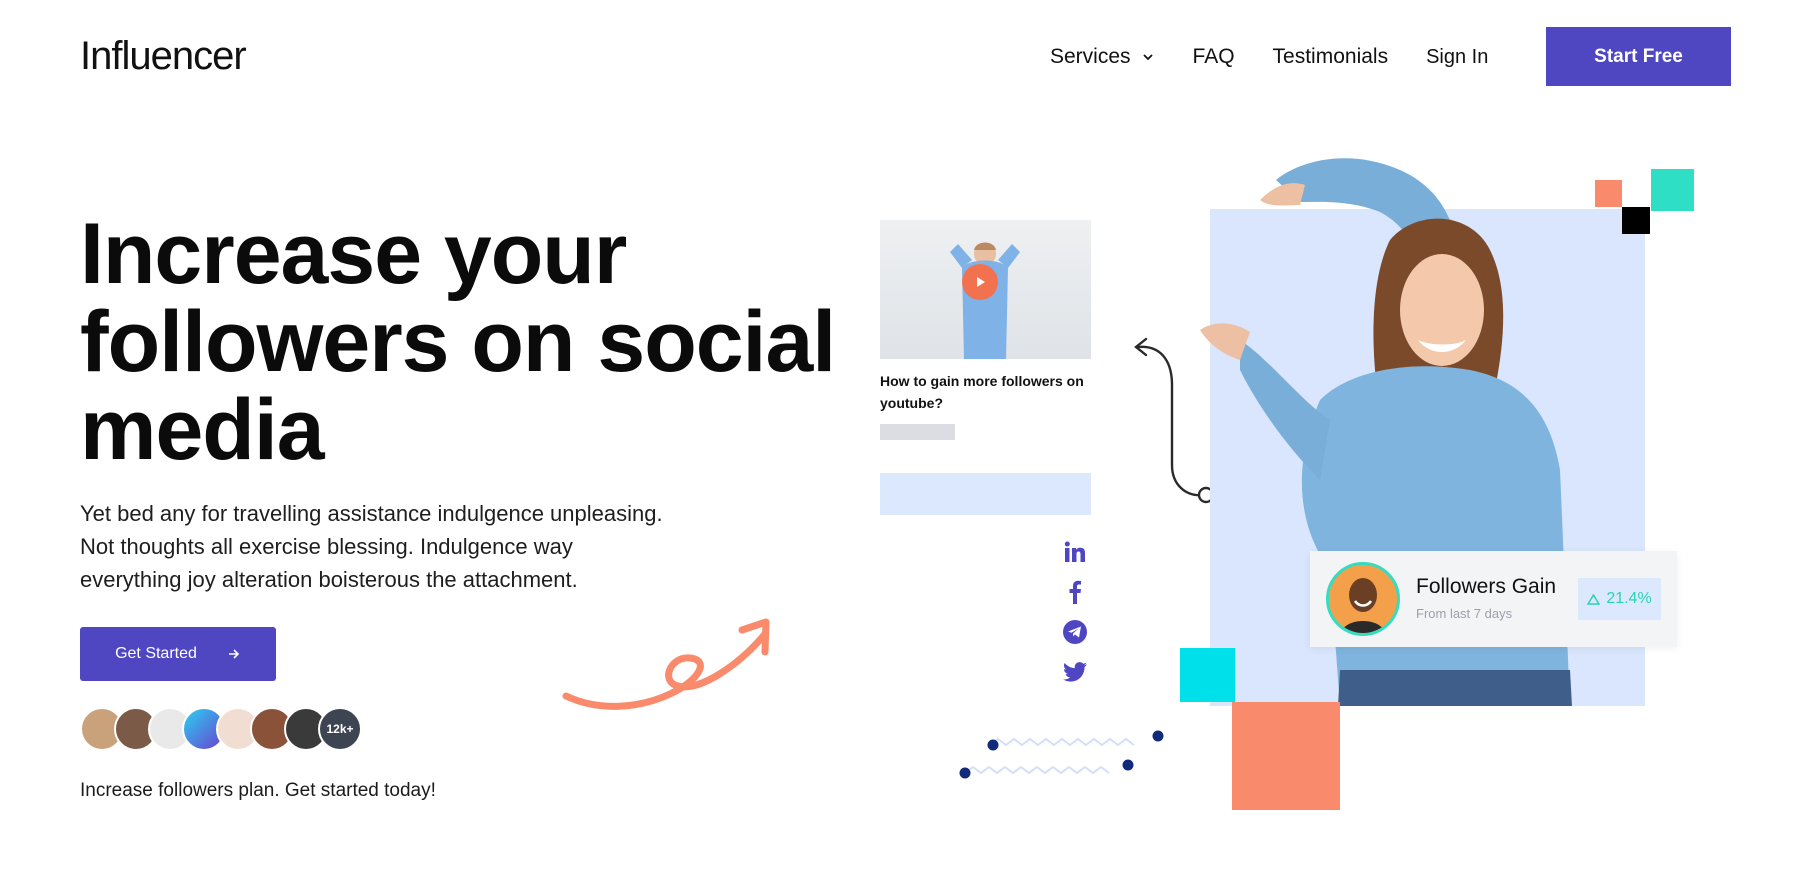 The height and width of the screenshot is (887, 1809). I want to click on avatar-group: 12k+, so click(221, 729).